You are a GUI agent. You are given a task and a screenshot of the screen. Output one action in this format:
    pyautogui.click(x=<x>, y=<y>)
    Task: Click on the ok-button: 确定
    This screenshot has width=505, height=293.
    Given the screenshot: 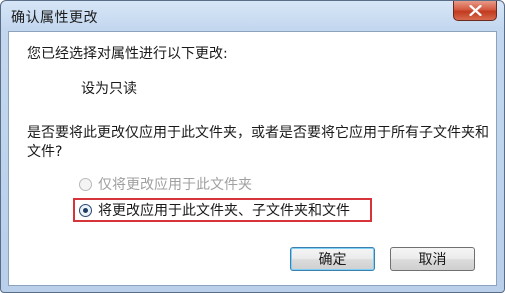 What is the action you would take?
    pyautogui.click(x=332, y=259)
    